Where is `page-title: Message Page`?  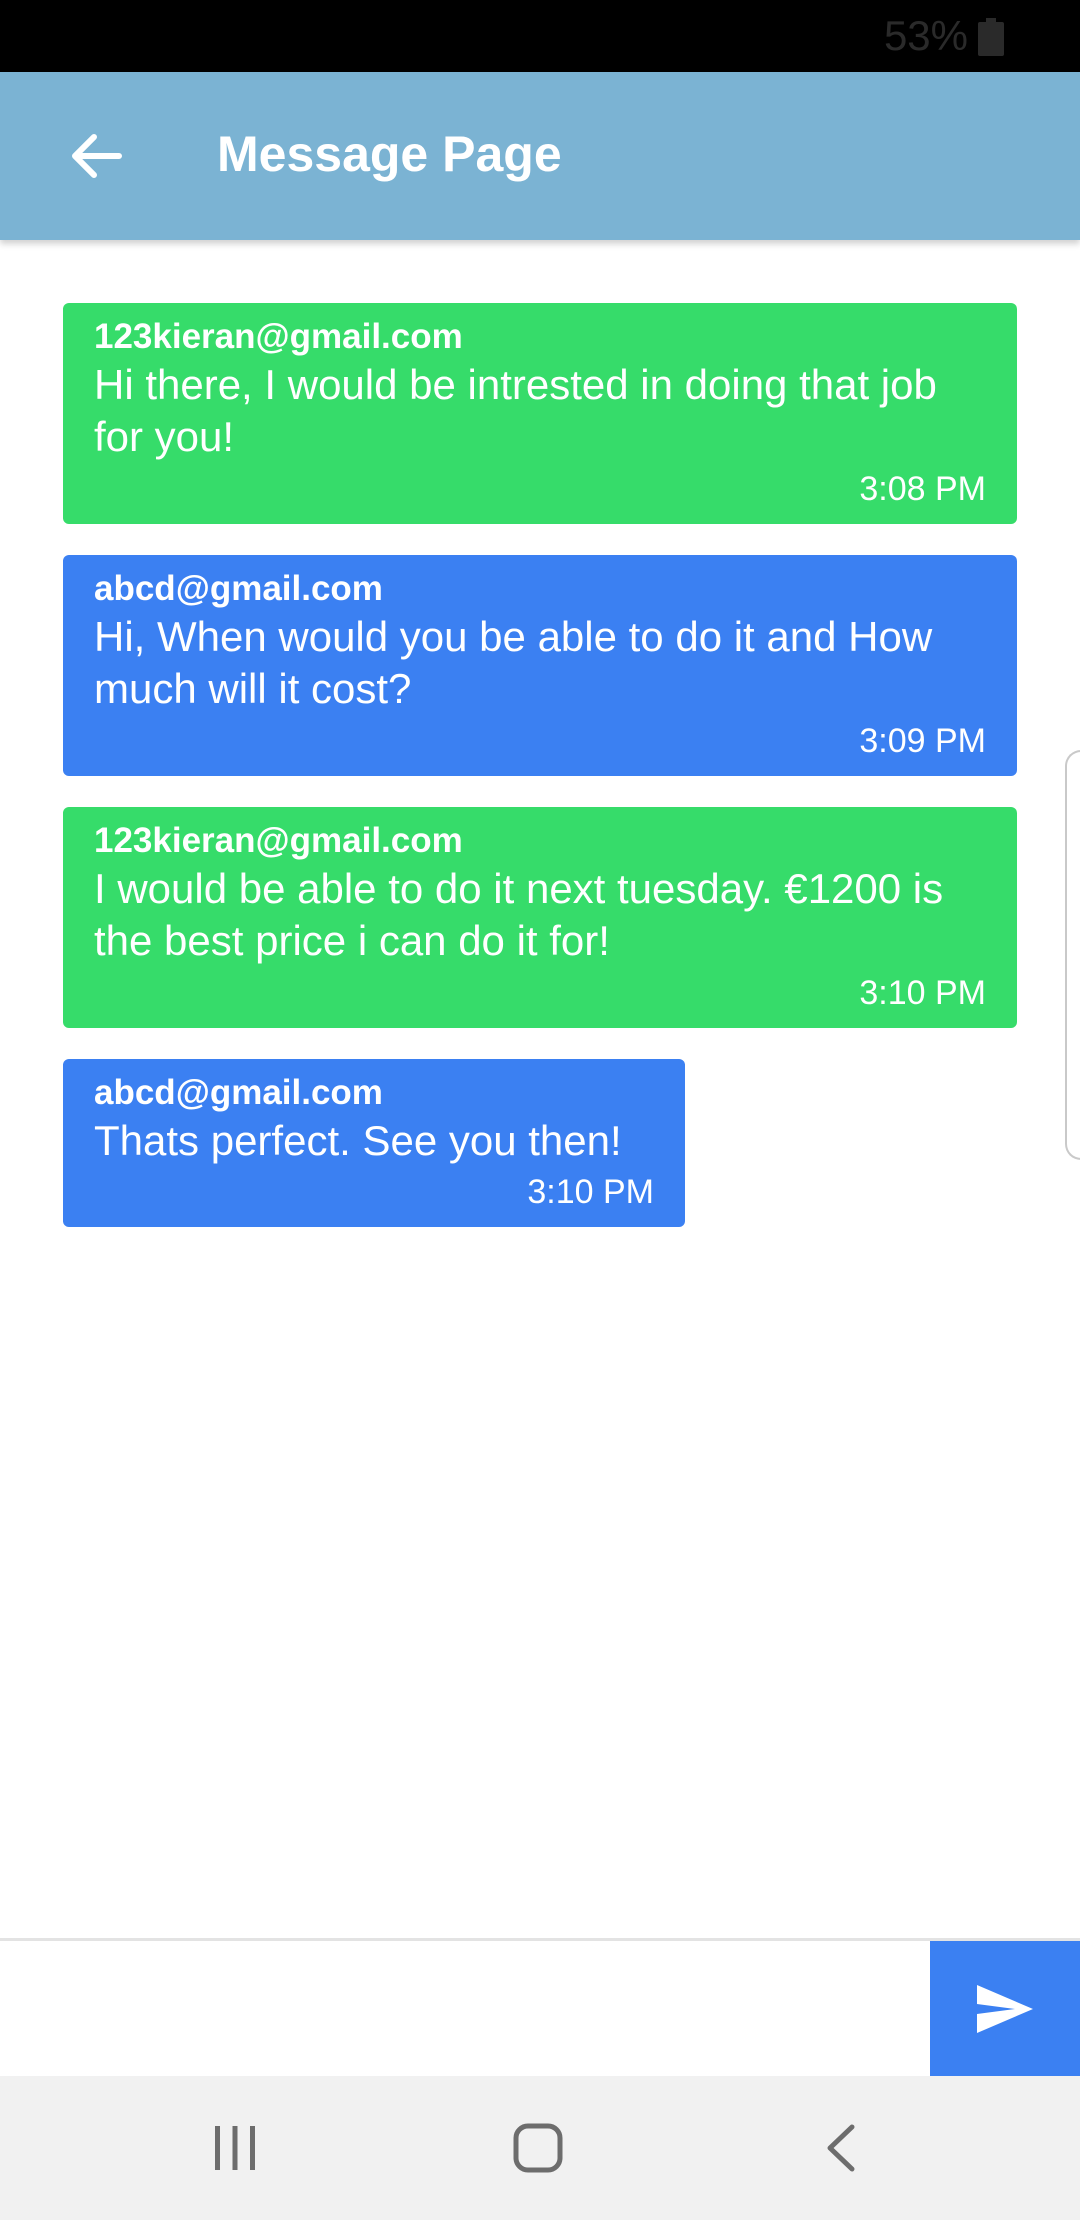
page-title: Message Page is located at coordinates (389, 154).